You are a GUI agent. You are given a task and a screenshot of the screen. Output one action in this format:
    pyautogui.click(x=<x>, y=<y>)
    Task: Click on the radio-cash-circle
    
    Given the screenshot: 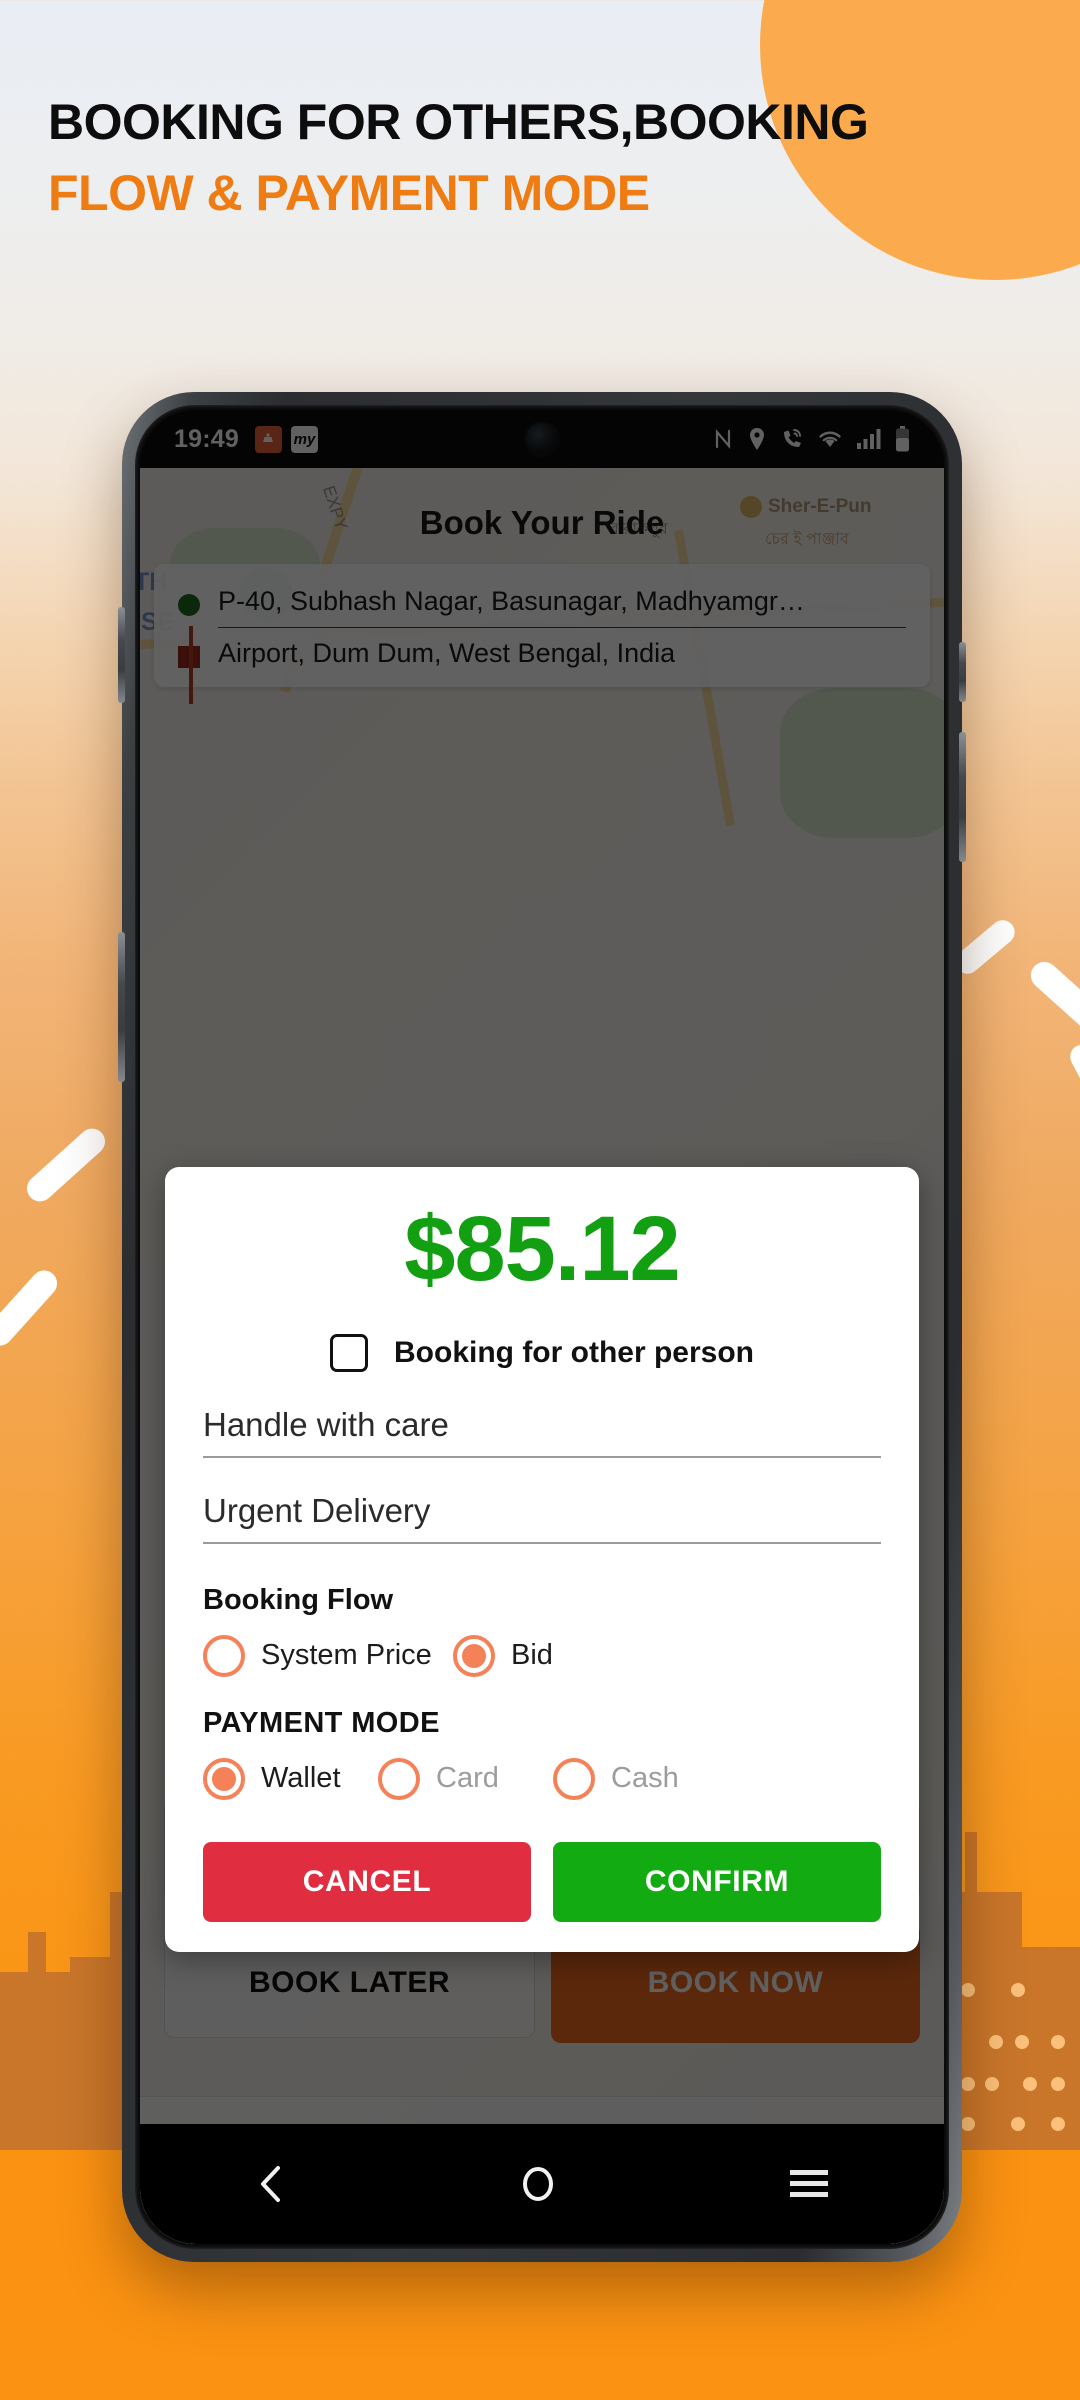 What is the action you would take?
    pyautogui.click(x=574, y=1778)
    